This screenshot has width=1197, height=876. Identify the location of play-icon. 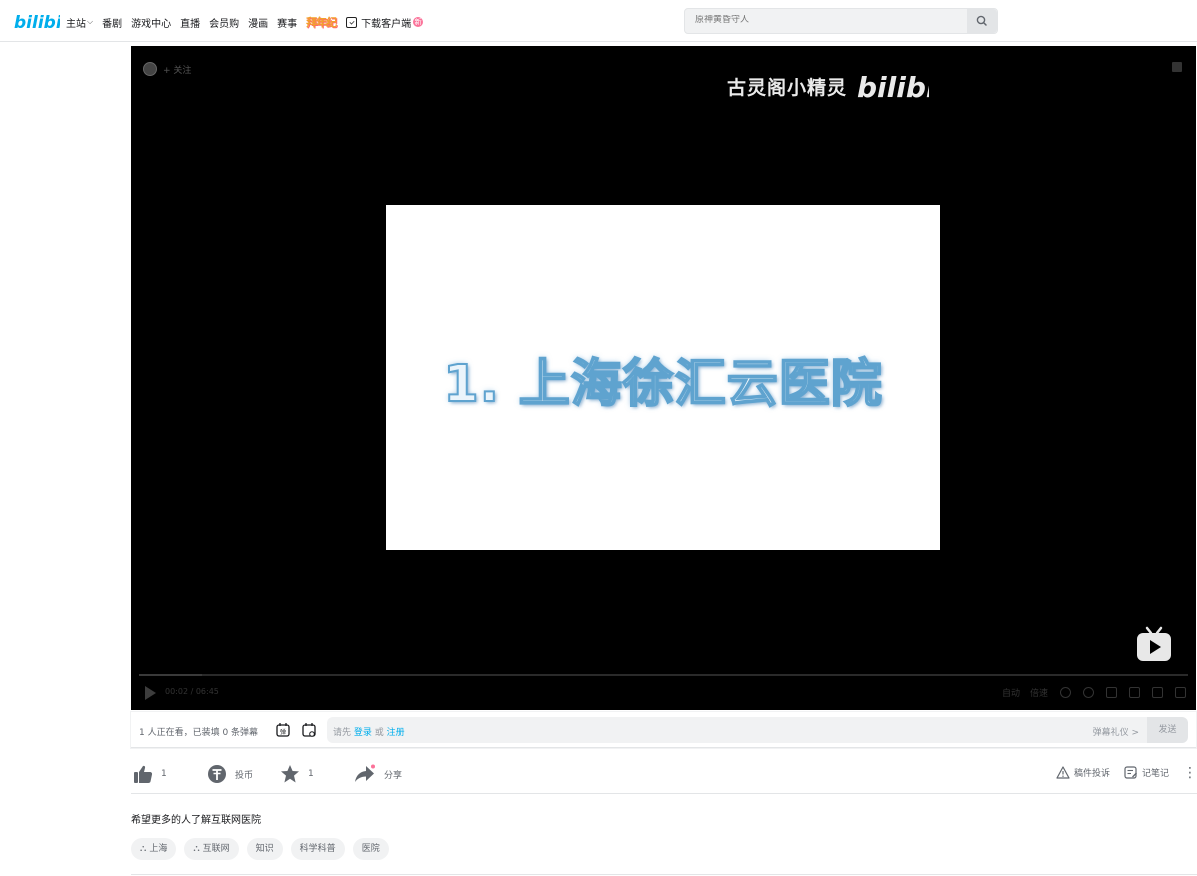
(150, 693).